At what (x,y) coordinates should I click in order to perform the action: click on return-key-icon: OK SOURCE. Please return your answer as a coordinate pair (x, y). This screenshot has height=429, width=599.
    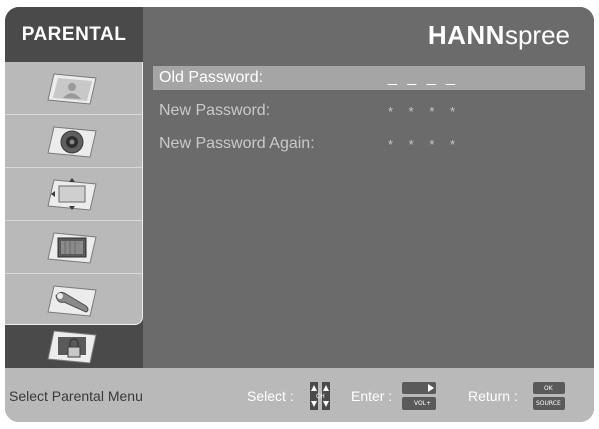
    Looking at the image, I should click on (549, 396).